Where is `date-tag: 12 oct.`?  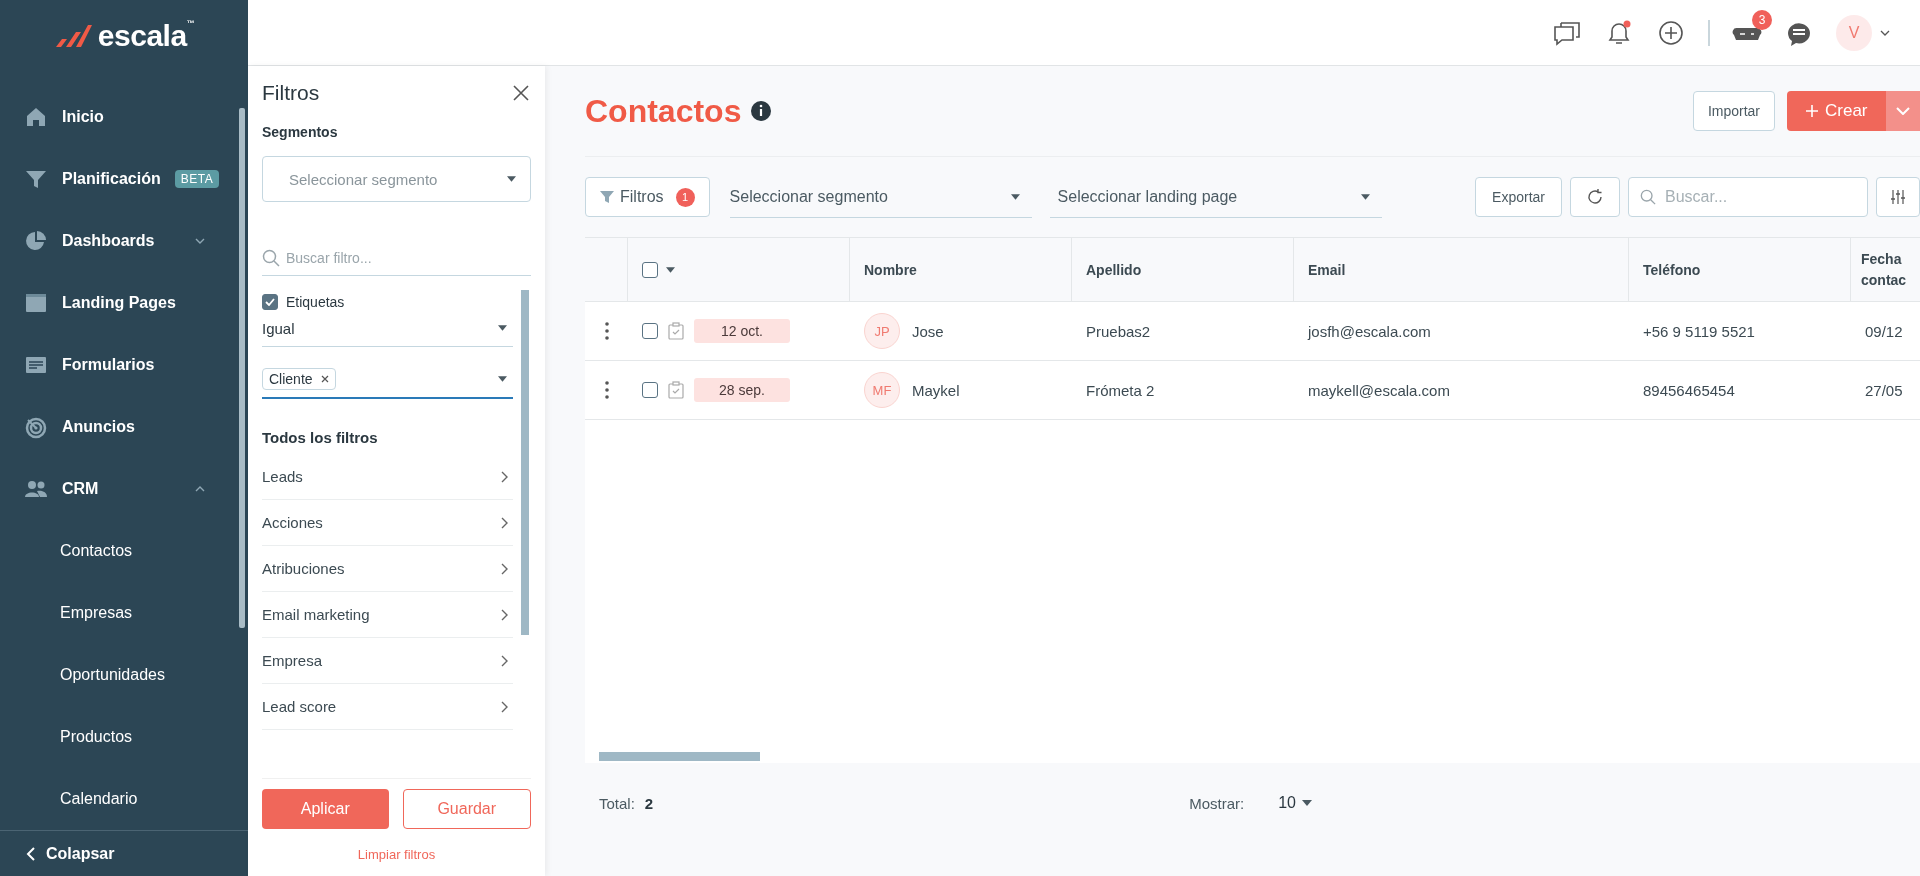
date-tag: 12 oct. is located at coordinates (742, 331).